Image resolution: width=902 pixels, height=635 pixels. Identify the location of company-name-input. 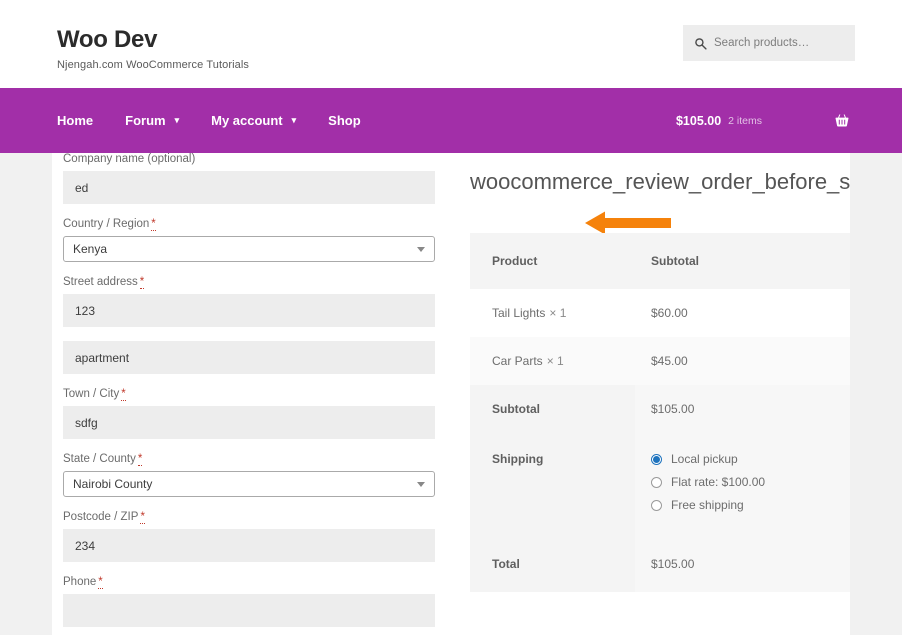
(249, 187).